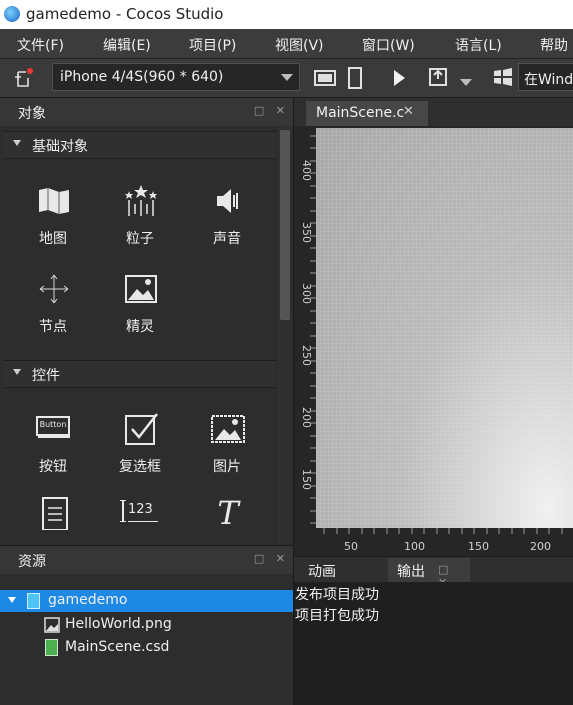 The image size is (573, 705). I want to click on number-label-icon: 123, so click(140, 513).